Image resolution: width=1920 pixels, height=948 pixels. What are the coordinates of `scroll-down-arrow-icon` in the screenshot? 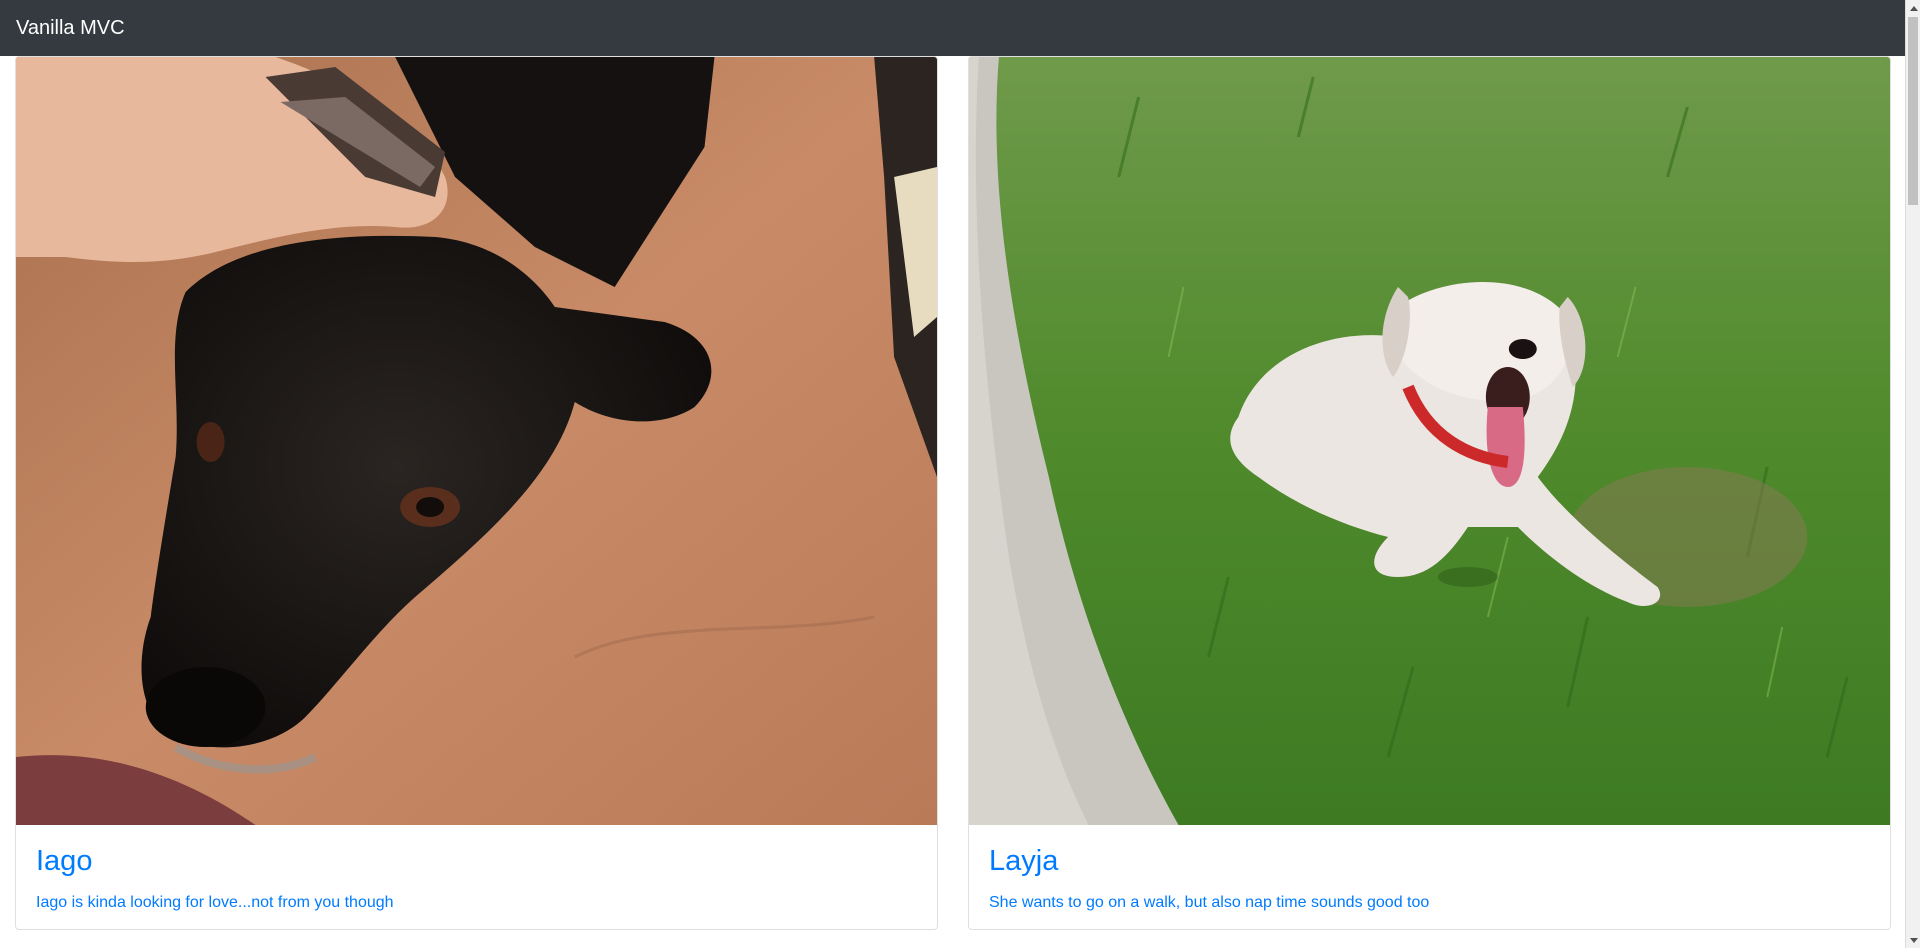 It's located at (1913, 940).